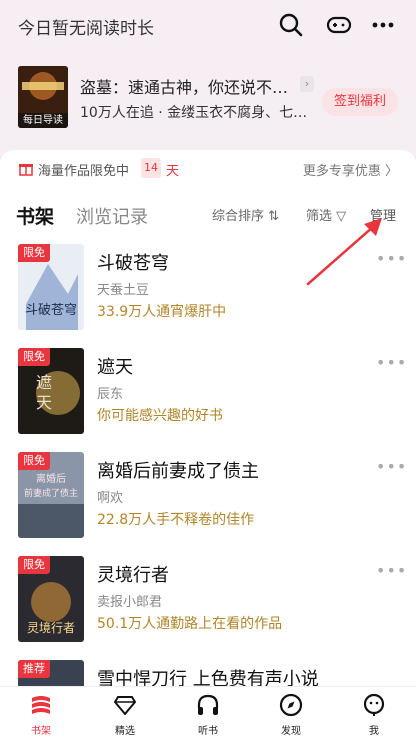 The image size is (416, 740). Describe the element at coordinates (44, 402) in the screenshot. I see `svg-text: 天` at that location.